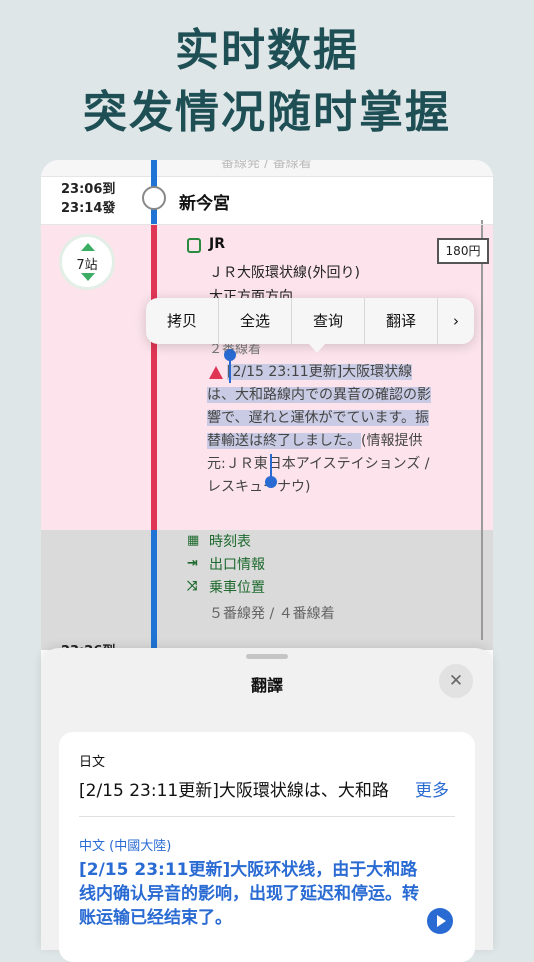 This screenshot has width=534, height=962. I want to click on timetable-link: ▦ 時刻表, so click(219, 541).